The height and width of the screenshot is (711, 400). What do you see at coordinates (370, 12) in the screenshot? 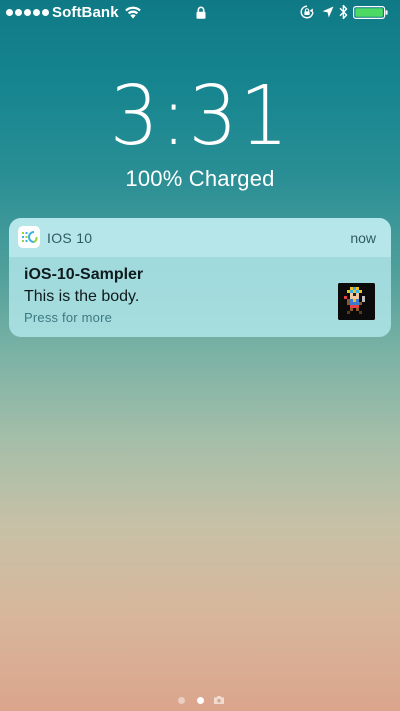
I see `battery-icon` at bounding box center [370, 12].